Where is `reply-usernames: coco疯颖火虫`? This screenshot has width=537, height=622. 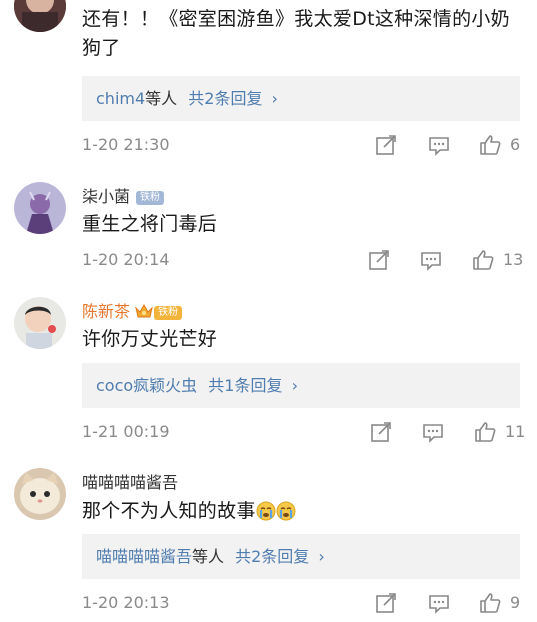 reply-usernames: coco疯颖火虫 is located at coordinates (146, 385).